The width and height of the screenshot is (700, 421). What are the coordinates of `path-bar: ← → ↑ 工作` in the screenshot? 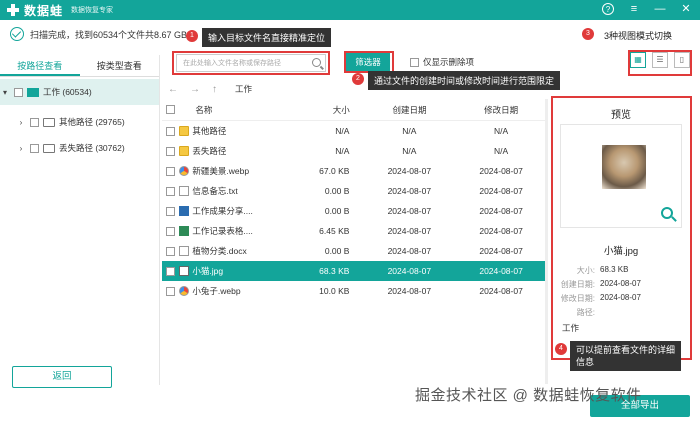 It's located at (354, 89).